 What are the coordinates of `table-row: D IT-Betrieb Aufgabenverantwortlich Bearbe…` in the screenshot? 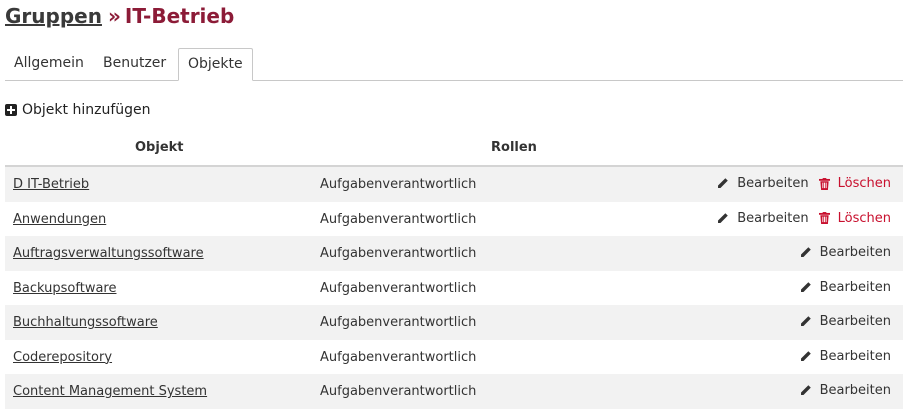 It's located at (454, 184).